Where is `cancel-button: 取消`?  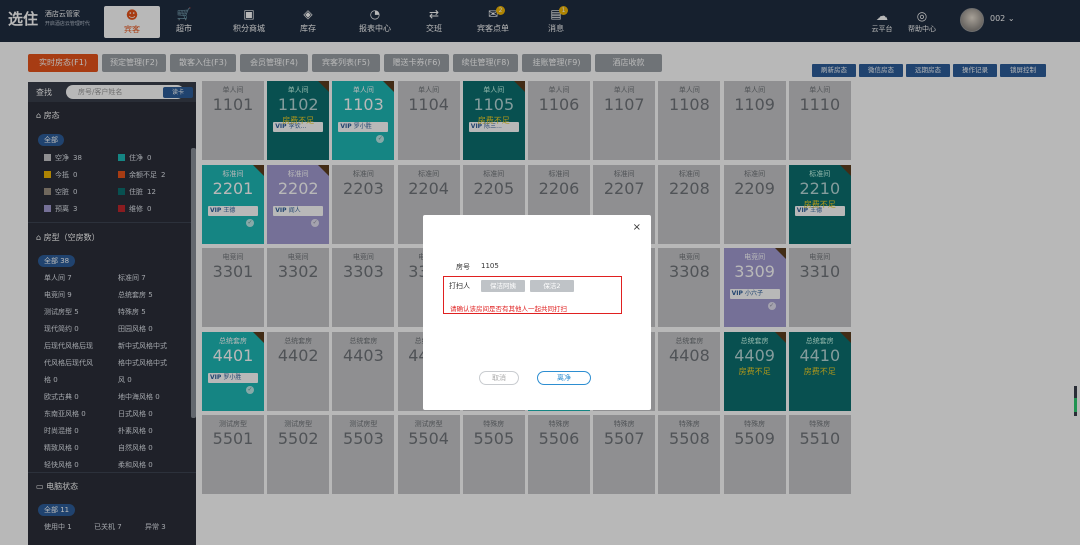 cancel-button: 取消 is located at coordinates (499, 378).